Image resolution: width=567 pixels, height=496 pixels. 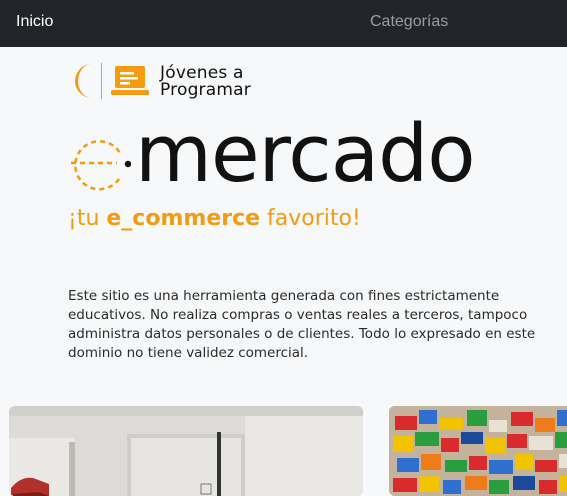 What do you see at coordinates (83, 81) in the screenshot?
I see `crescent-moon-icon` at bounding box center [83, 81].